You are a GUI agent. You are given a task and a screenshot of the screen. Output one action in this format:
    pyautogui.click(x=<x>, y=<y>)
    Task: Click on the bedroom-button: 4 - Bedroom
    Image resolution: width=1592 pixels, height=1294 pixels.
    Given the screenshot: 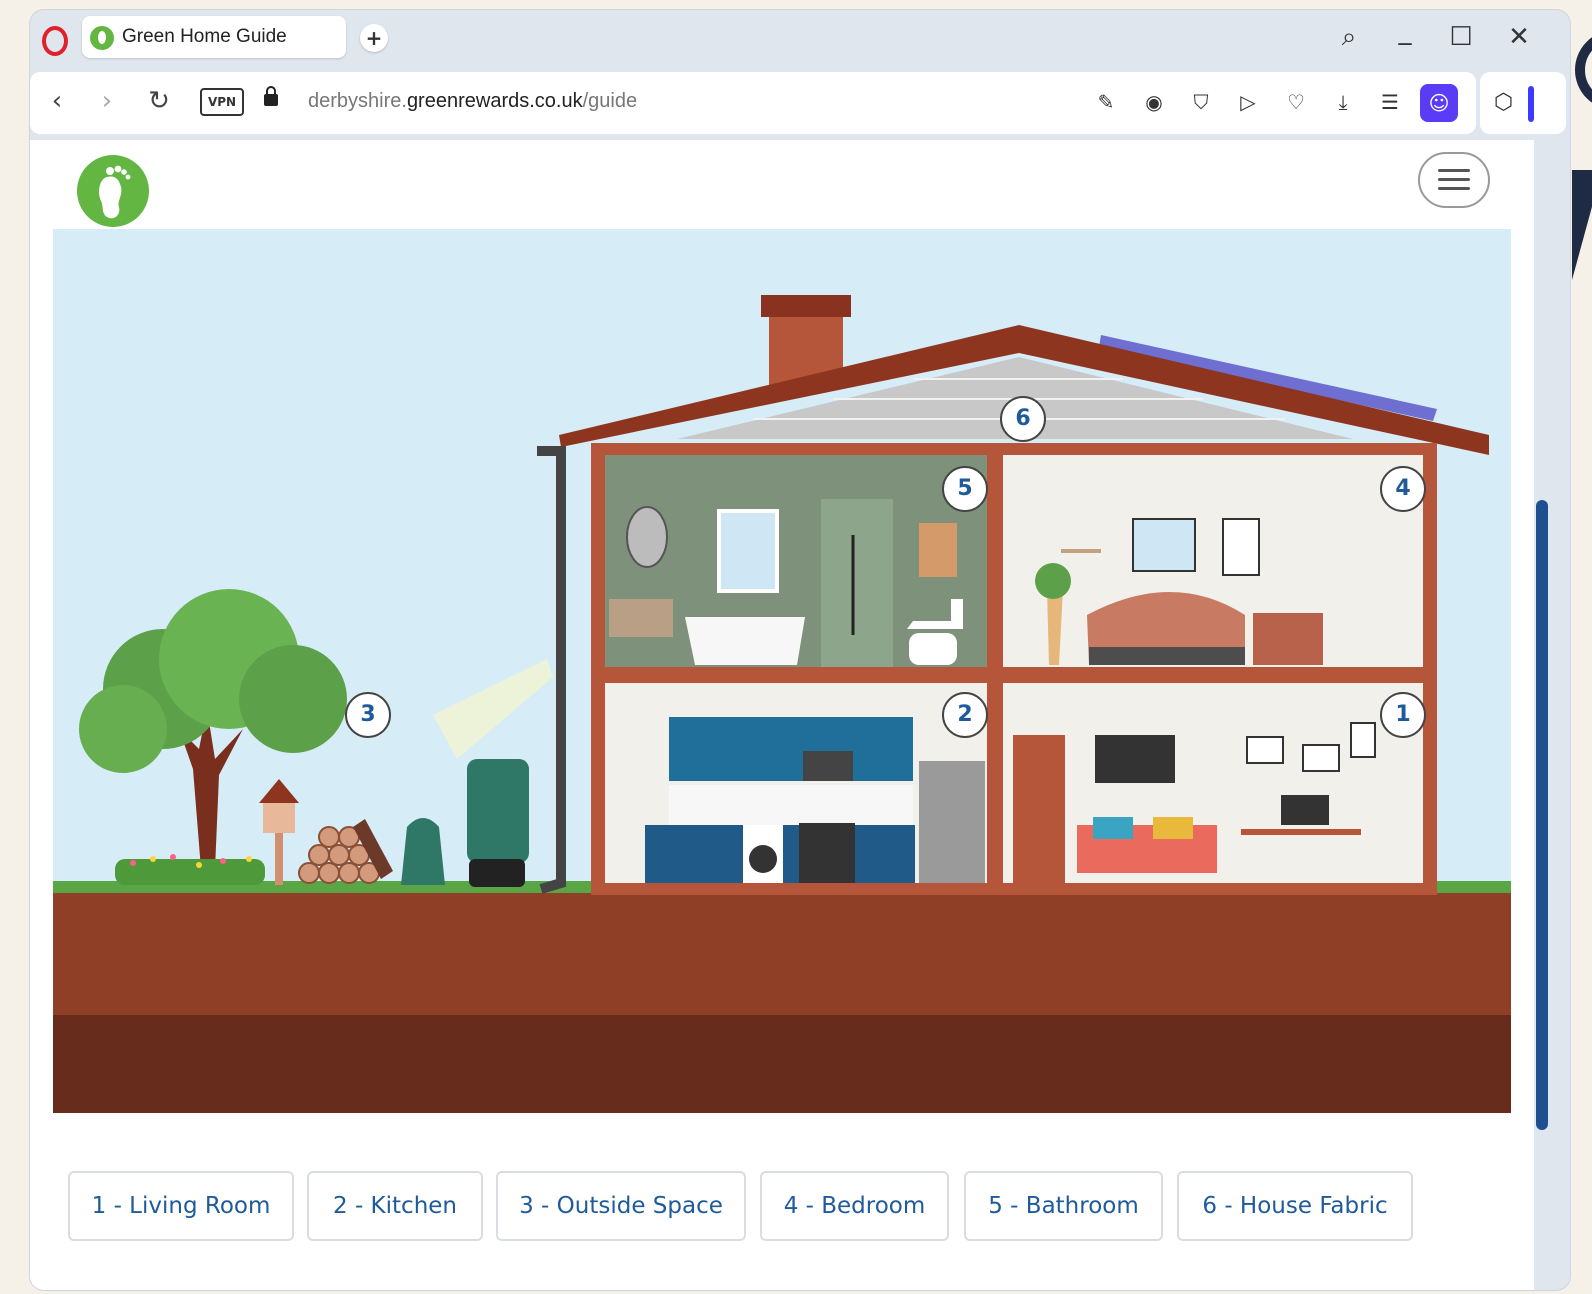 What is the action you would take?
    pyautogui.click(x=854, y=1206)
    